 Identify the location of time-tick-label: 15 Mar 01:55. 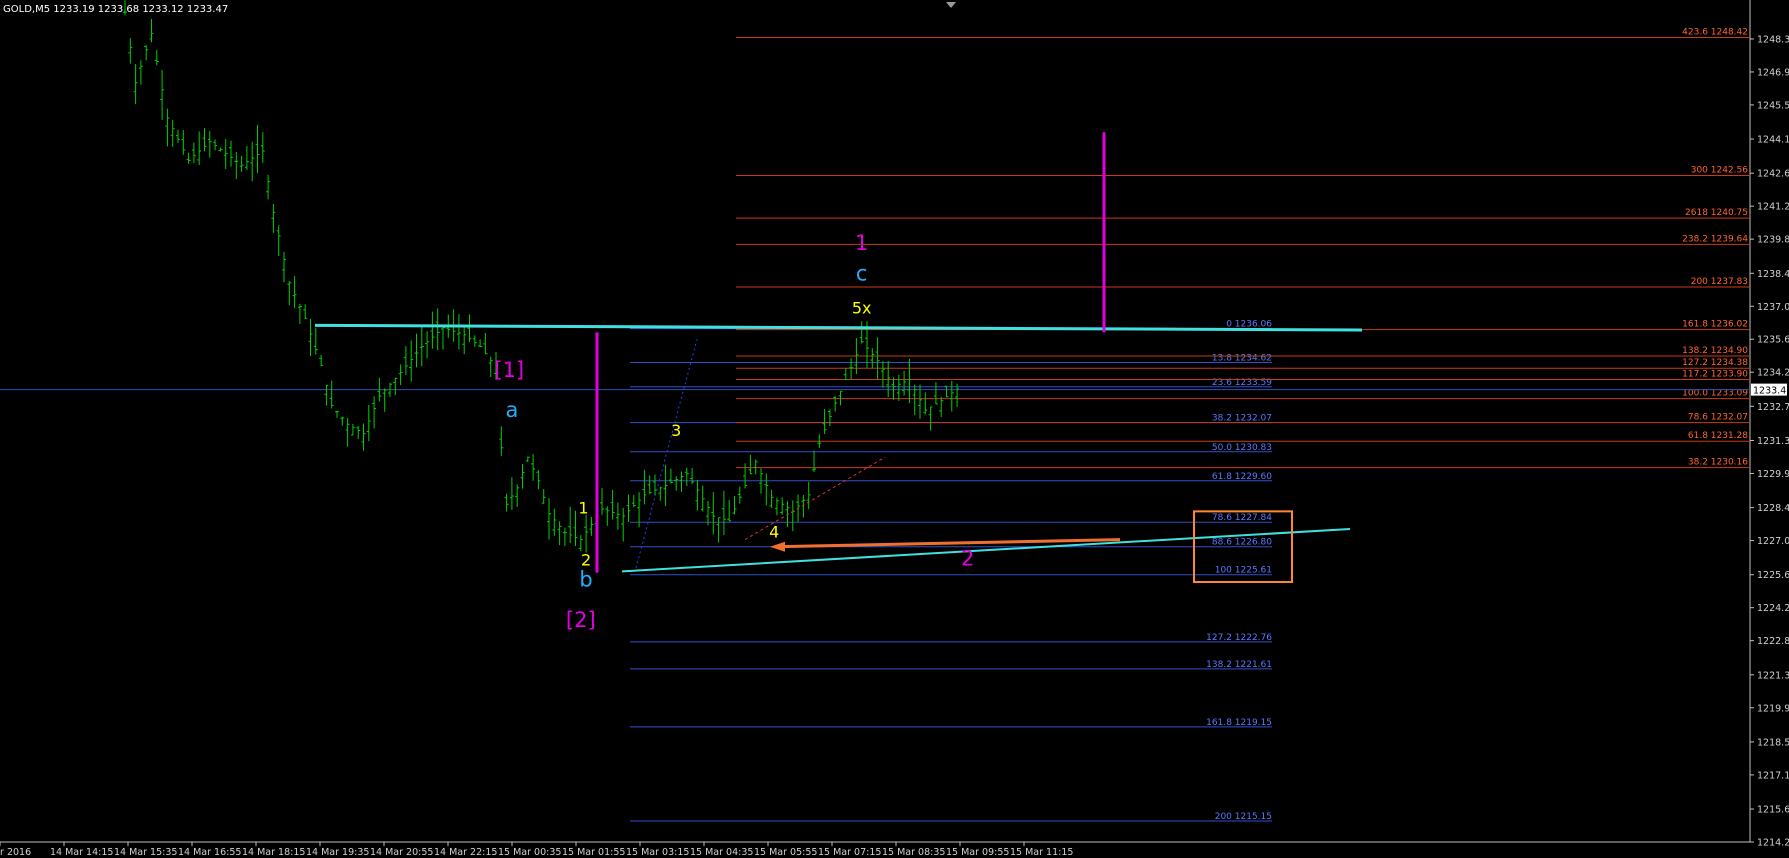
(593, 852).